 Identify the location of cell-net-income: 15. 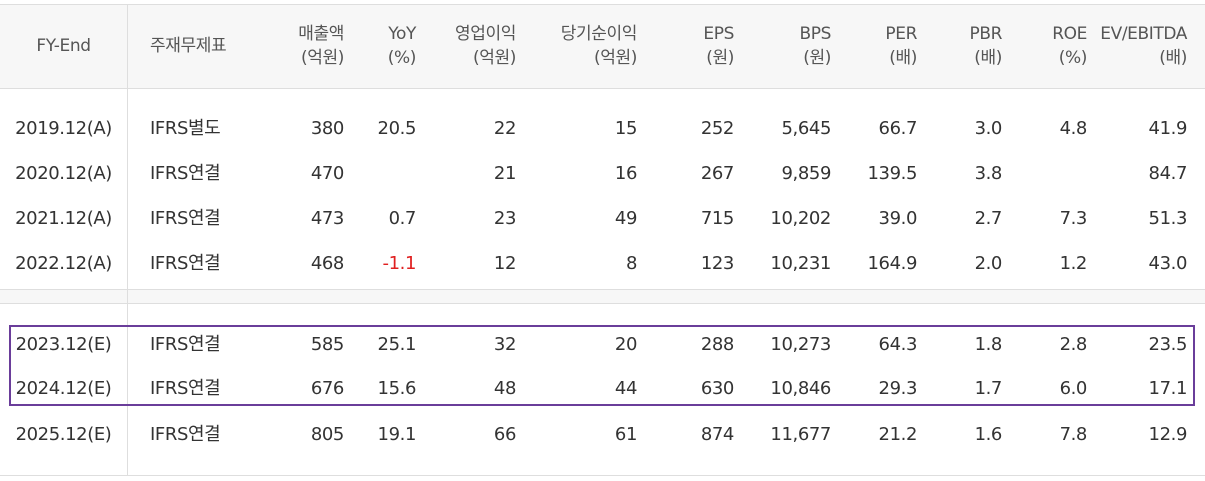
(626, 128).